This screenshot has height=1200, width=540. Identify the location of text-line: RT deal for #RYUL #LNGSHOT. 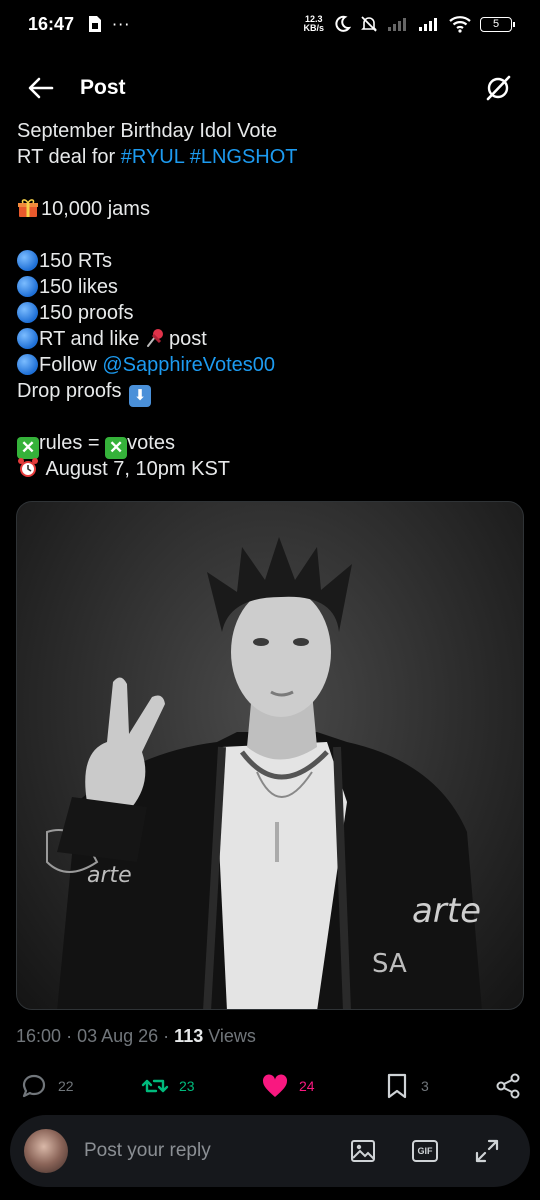
(157, 157).